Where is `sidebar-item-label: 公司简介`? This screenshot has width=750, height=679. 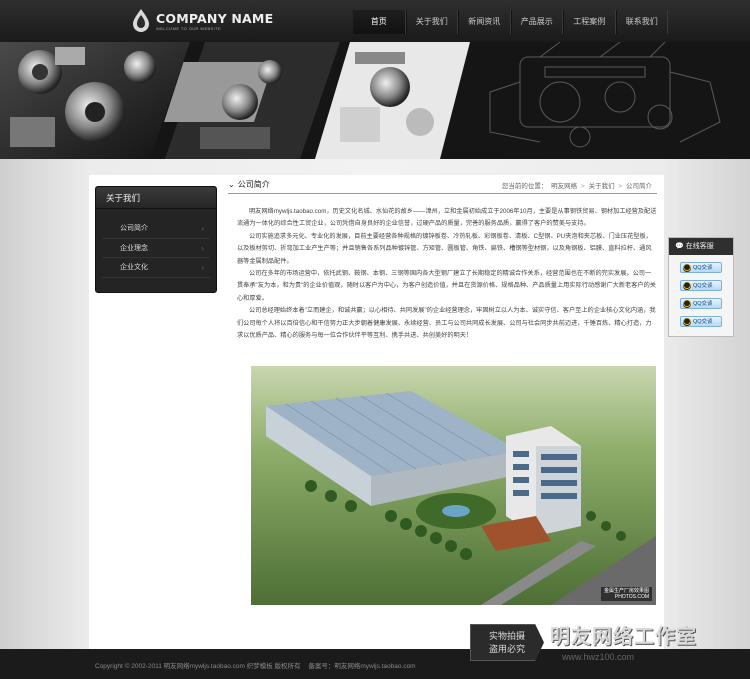 sidebar-item-label: 公司简介 is located at coordinates (134, 228).